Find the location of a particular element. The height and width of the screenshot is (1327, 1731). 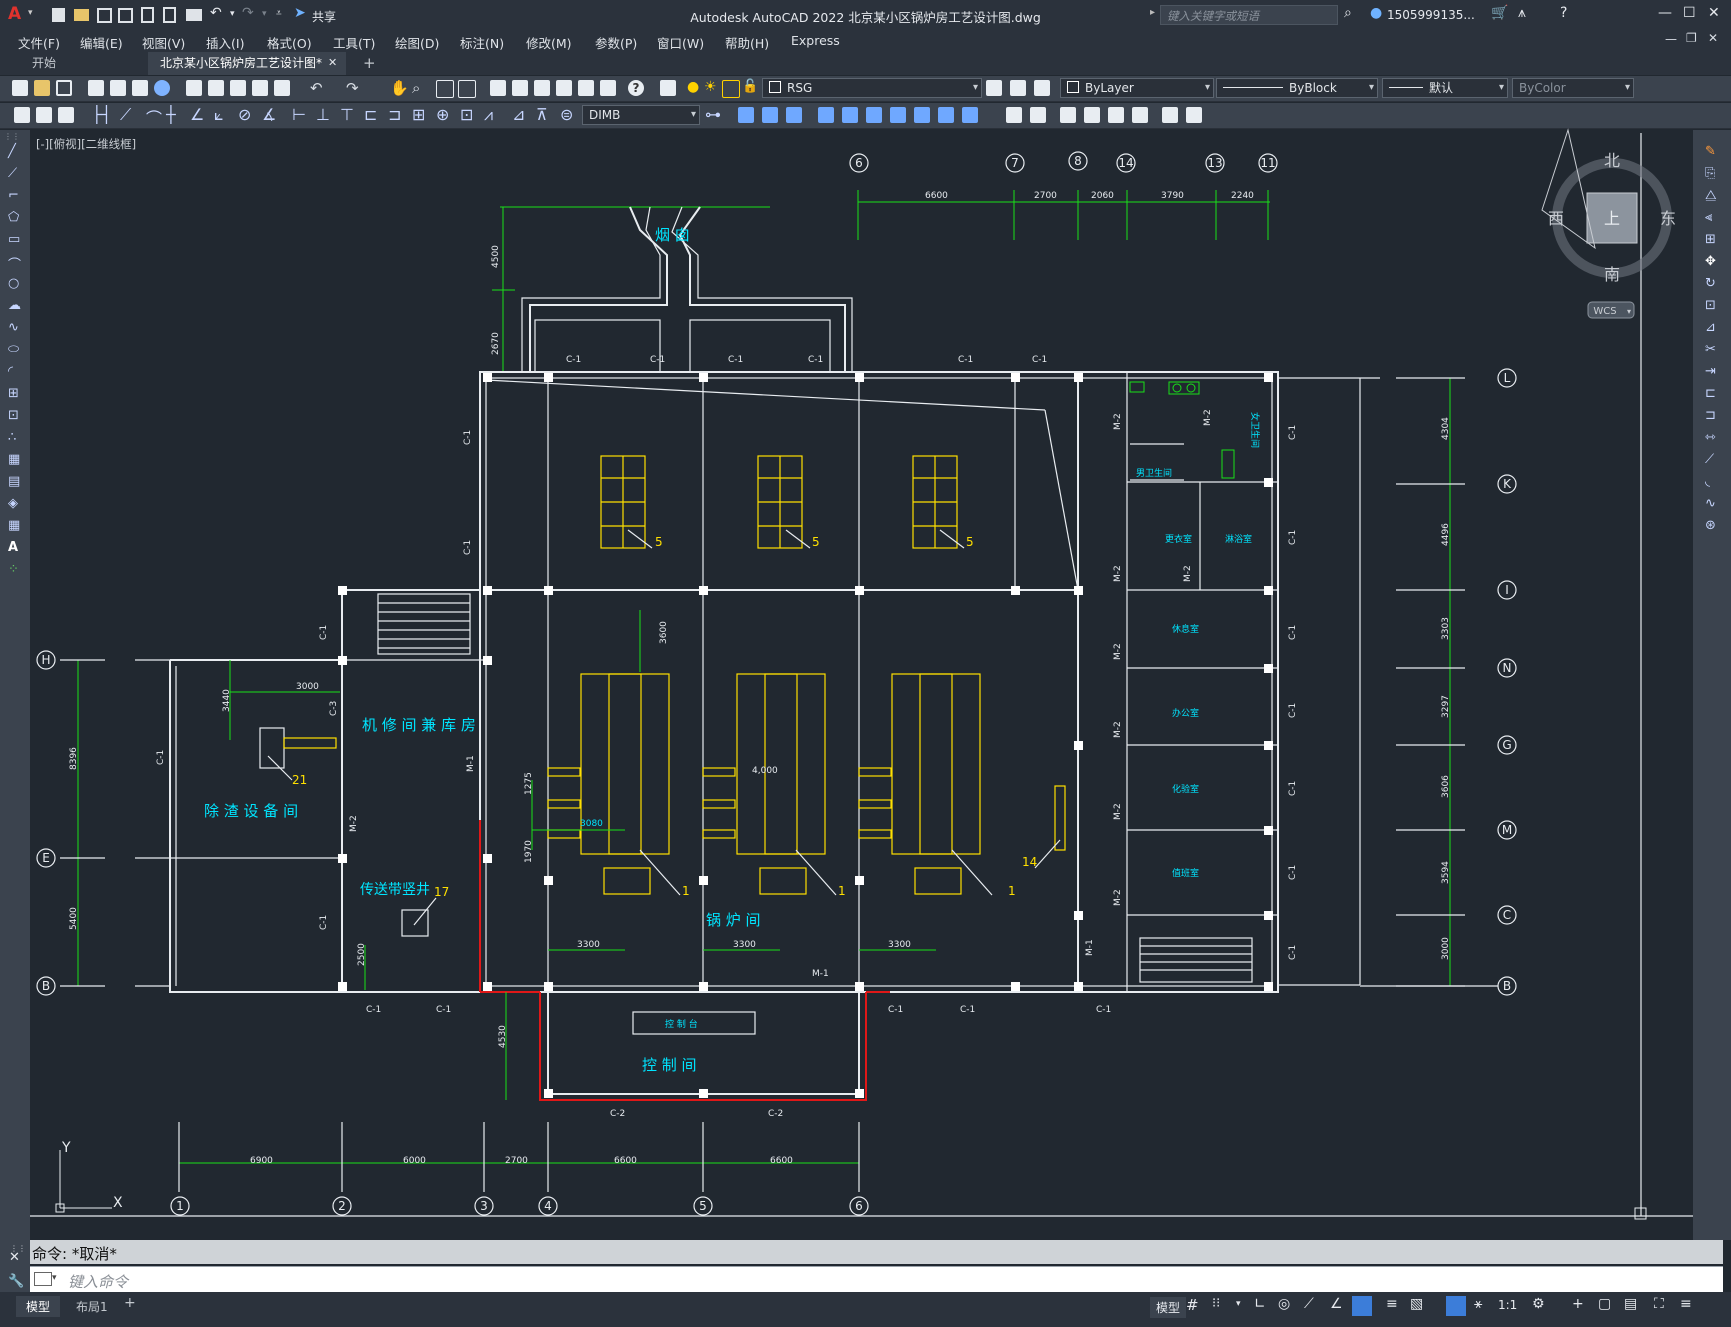

callout-21: 21 is located at coordinates (299, 780).